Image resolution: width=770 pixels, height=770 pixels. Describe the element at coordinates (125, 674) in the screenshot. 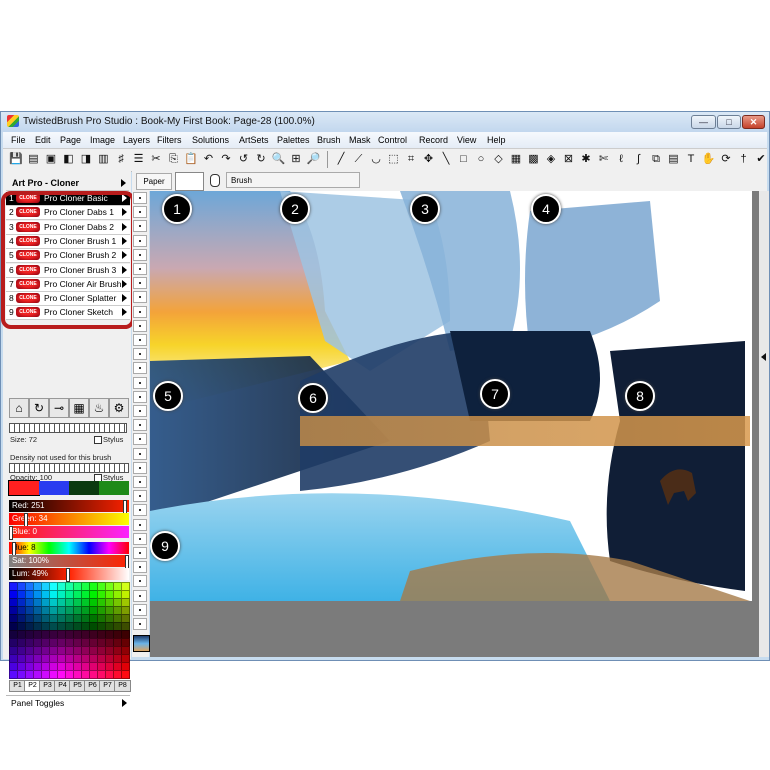

I see `palette-color-cell` at that location.